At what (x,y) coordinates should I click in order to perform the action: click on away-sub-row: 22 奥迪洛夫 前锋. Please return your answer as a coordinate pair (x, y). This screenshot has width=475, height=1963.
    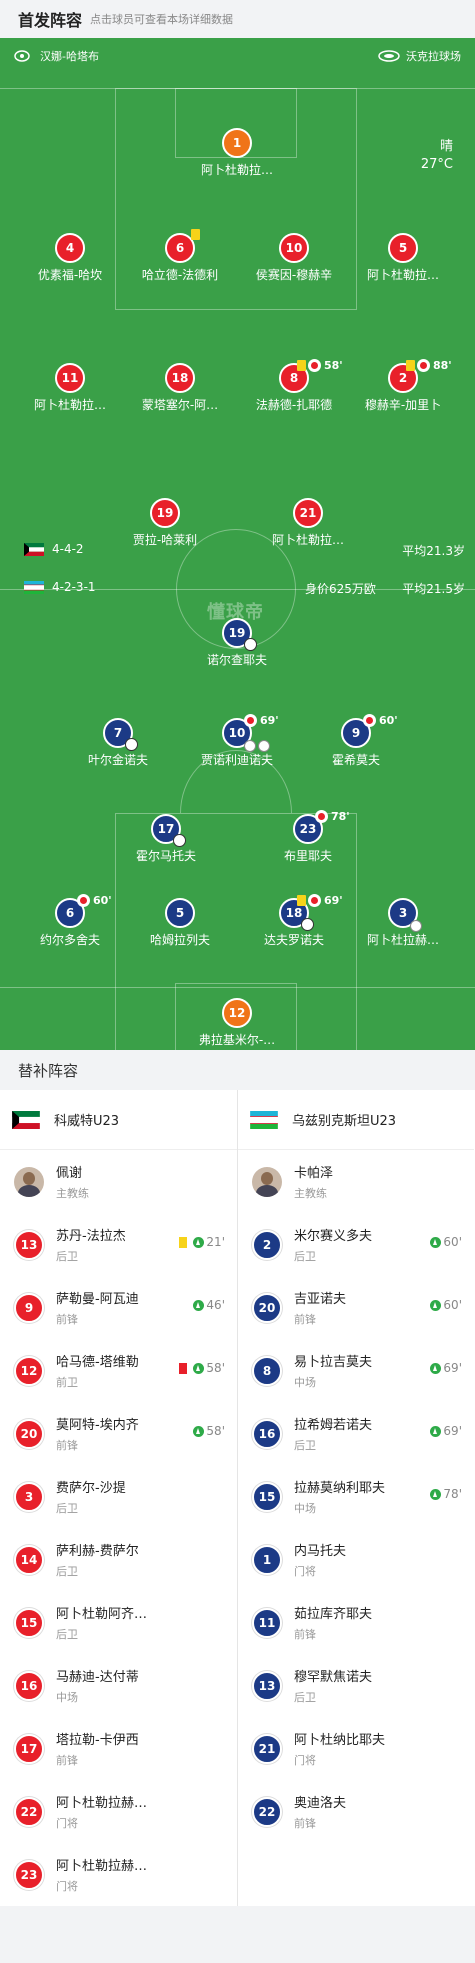
    Looking at the image, I should click on (356, 1811).